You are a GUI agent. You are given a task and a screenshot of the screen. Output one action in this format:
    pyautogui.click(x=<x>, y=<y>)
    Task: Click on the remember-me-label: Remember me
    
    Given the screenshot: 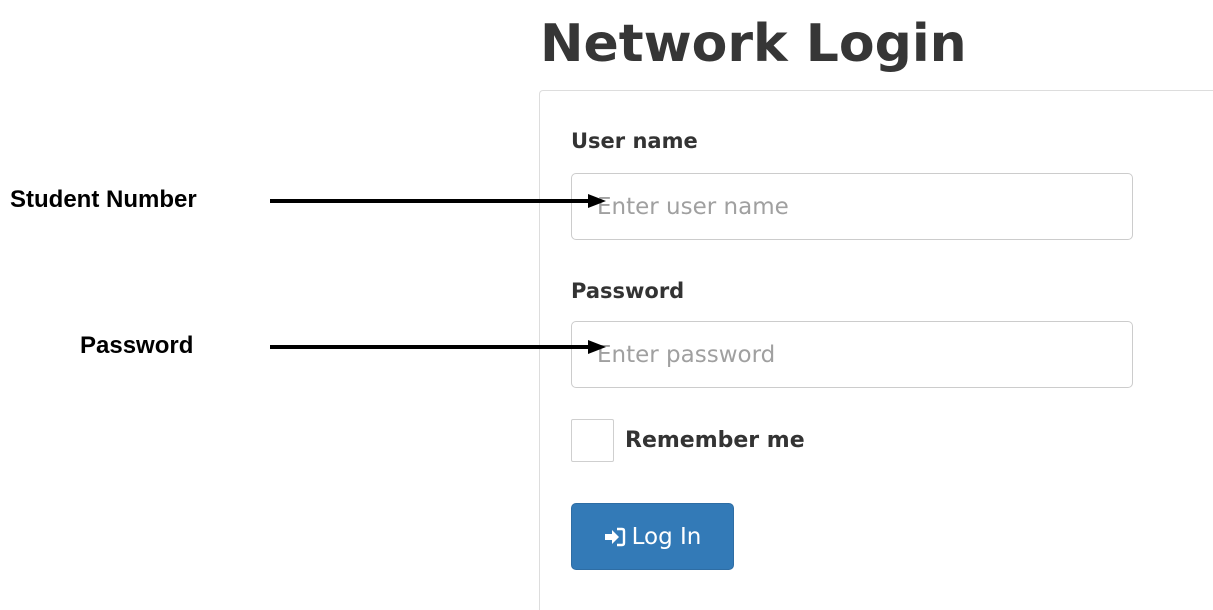 What is the action you would take?
    pyautogui.click(x=715, y=440)
    